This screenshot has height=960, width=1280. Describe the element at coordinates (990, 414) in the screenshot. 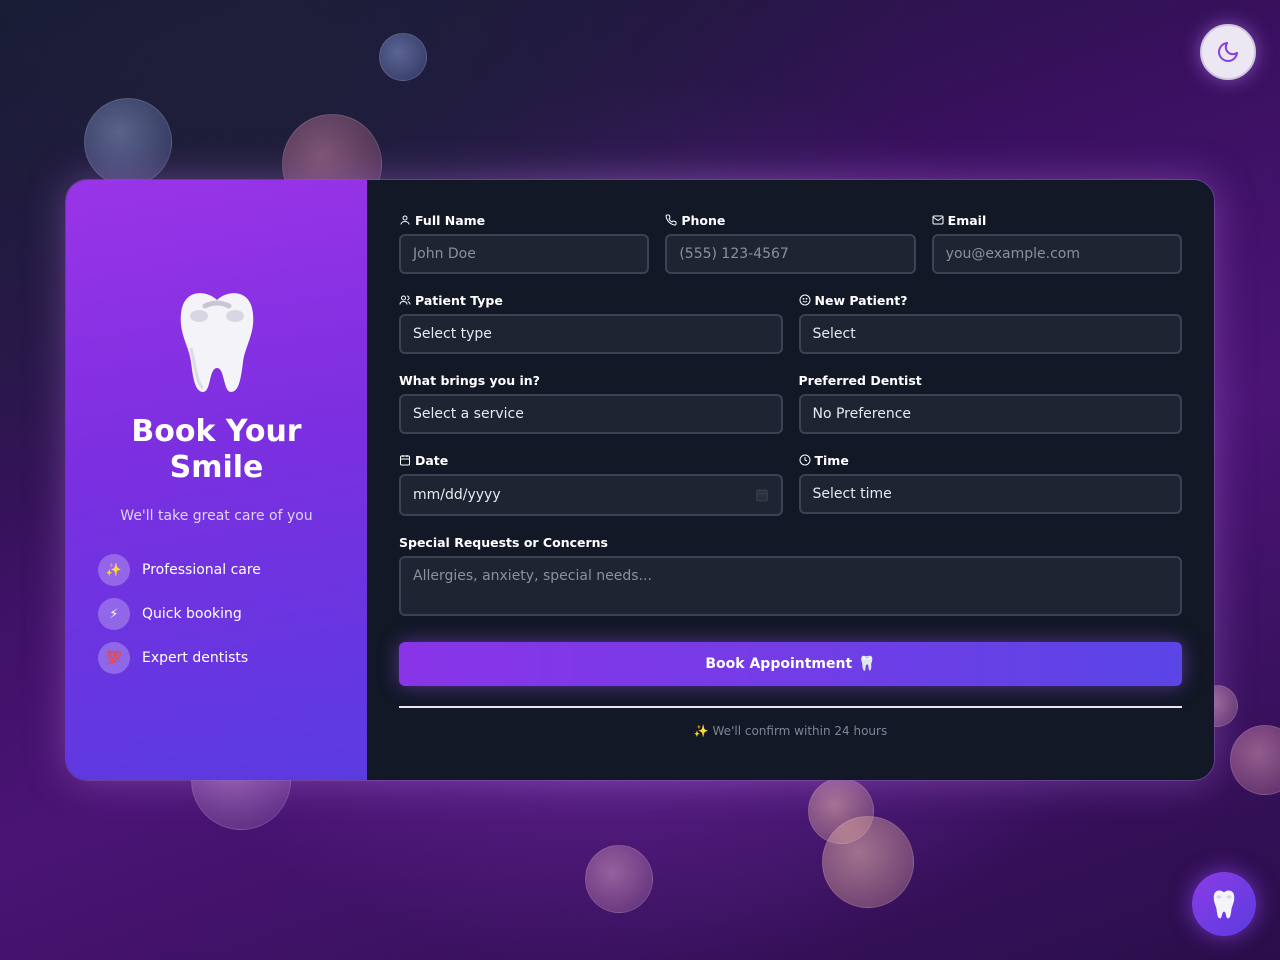

I see `dentist-select: No Preference` at that location.